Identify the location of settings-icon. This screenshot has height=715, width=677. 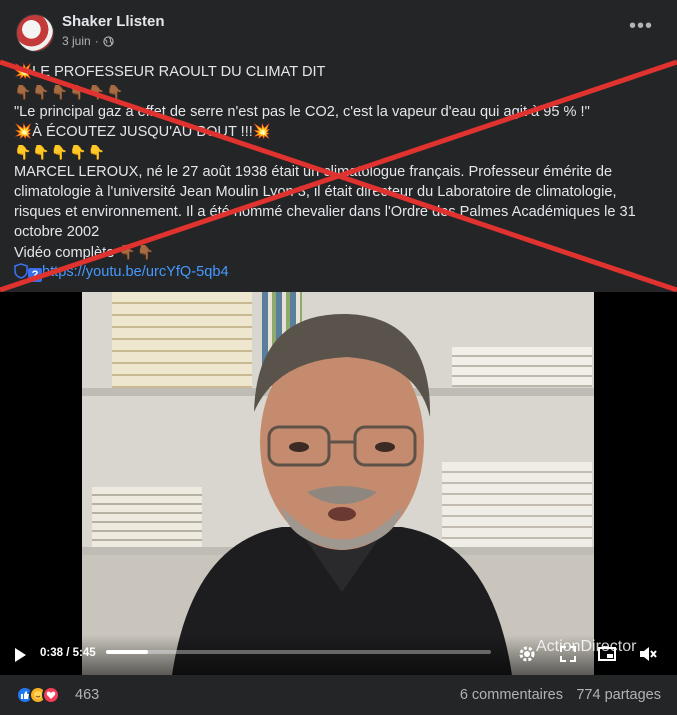
(527, 654).